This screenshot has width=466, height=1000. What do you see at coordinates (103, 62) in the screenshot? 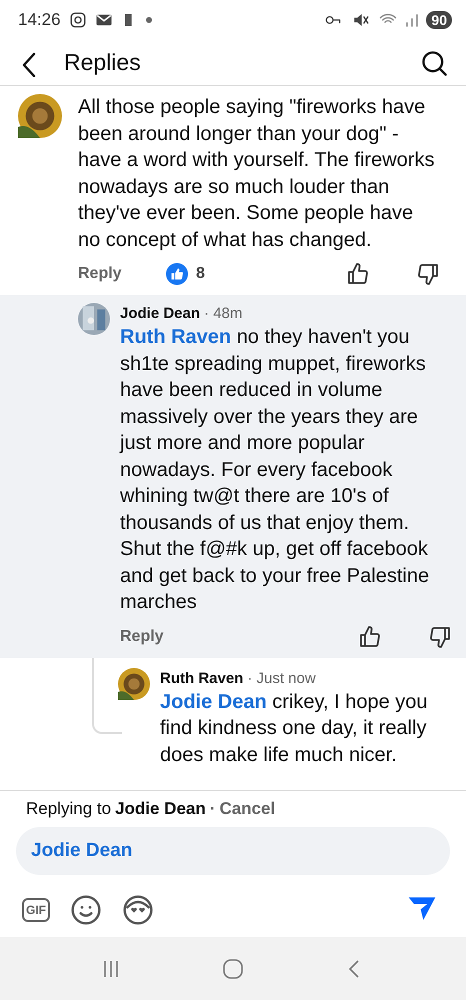
I see `page-title: Replies` at bounding box center [103, 62].